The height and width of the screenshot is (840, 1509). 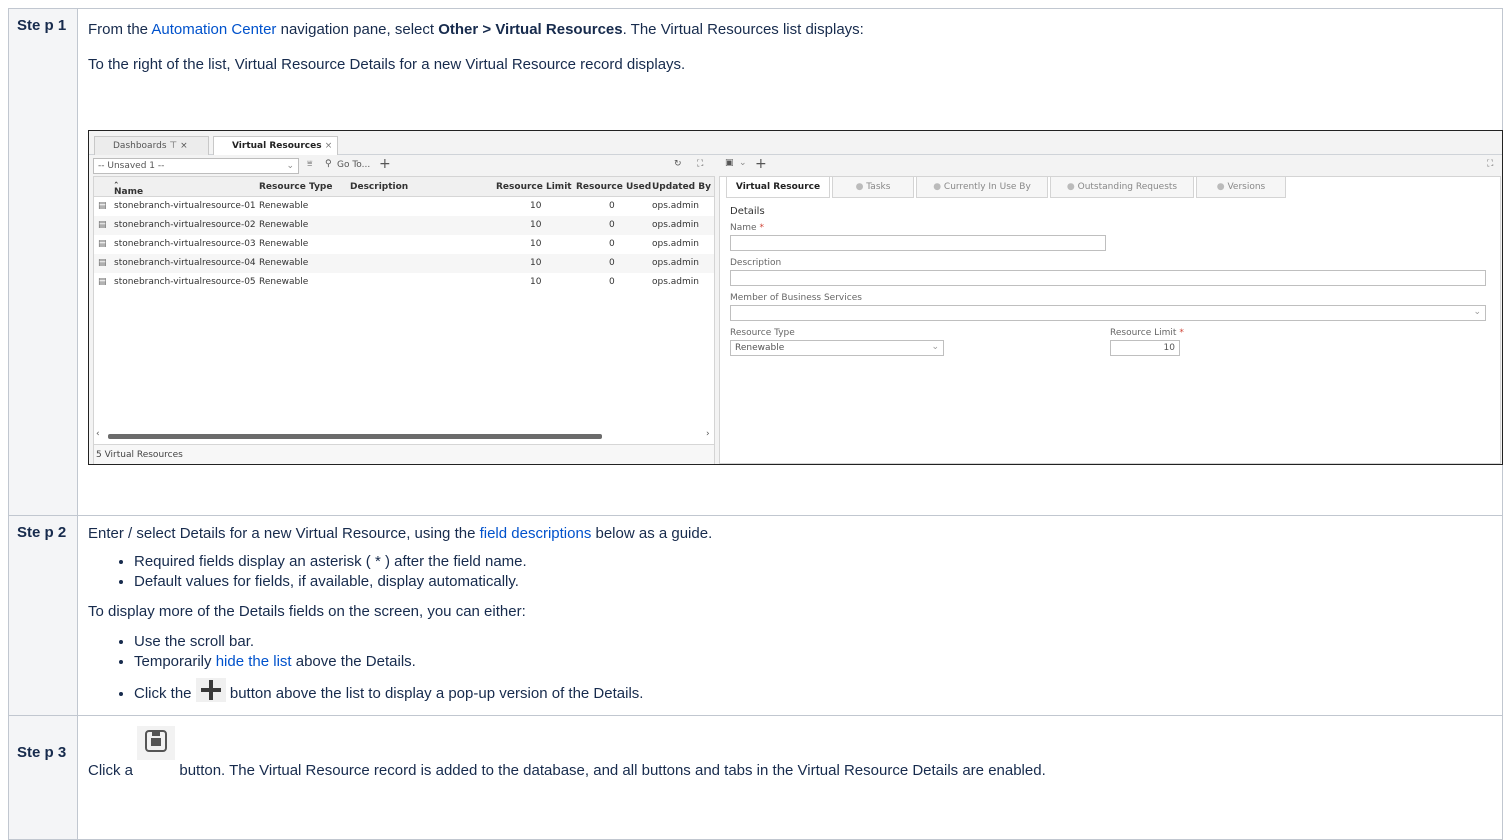 I want to click on step-3-label: Ste p 3, so click(x=43, y=777).